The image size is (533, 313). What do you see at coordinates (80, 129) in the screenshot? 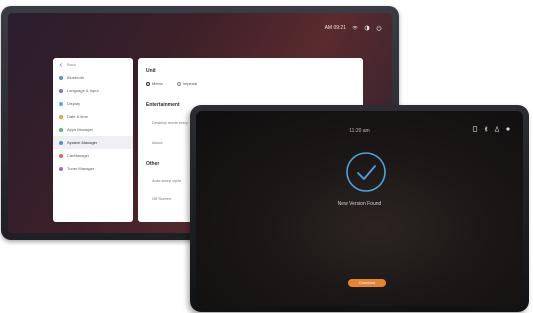
I see `nav-item-label: Apps Manager` at bounding box center [80, 129].